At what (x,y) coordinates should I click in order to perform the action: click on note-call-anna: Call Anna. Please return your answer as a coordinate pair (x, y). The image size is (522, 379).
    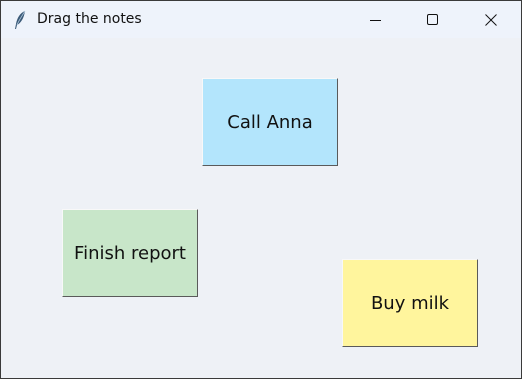
    Looking at the image, I should click on (270, 122).